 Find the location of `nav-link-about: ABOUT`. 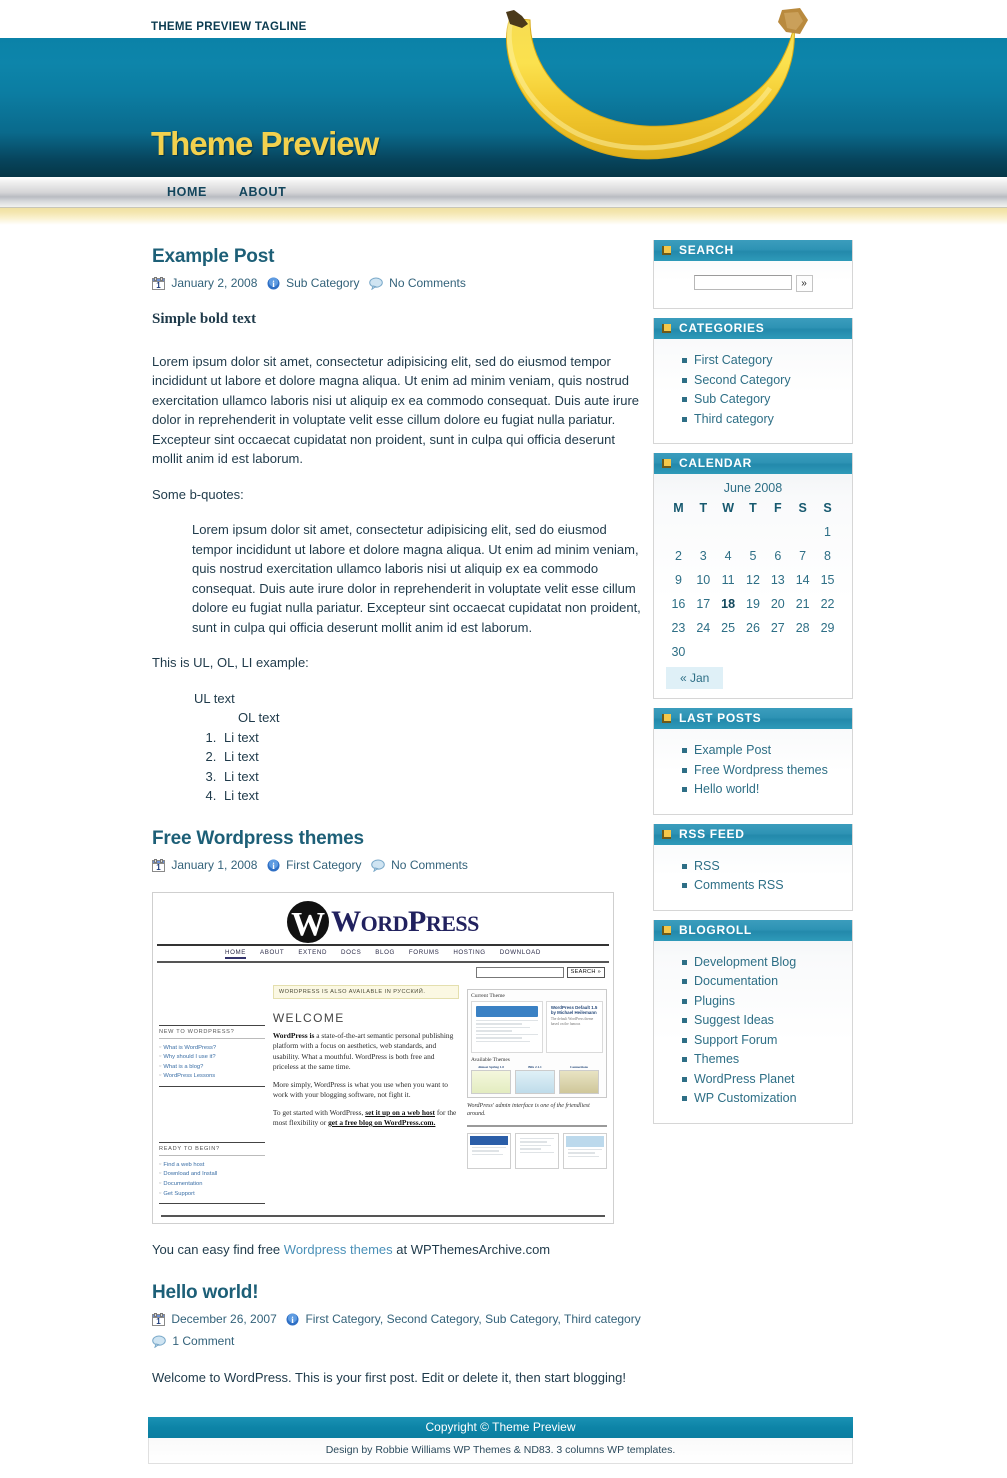

nav-link-about: ABOUT is located at coordinates (262, 192).